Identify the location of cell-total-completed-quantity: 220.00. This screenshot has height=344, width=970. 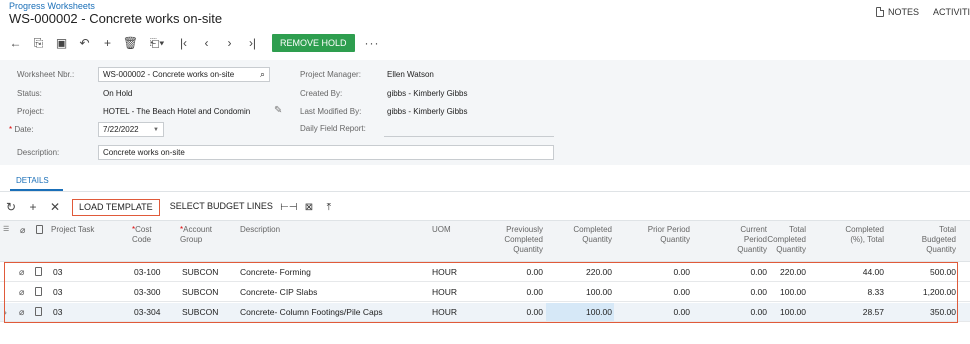
(793, 272).